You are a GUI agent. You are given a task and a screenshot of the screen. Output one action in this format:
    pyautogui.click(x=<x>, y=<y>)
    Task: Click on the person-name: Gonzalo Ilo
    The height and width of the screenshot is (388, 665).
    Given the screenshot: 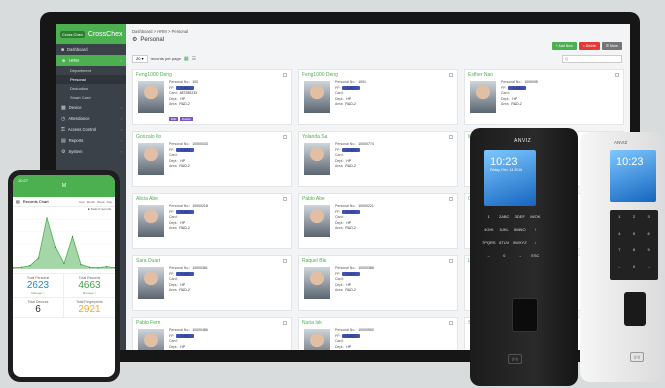 What is the action you would take?
    pyautogui.click(x=212, y=136)
    